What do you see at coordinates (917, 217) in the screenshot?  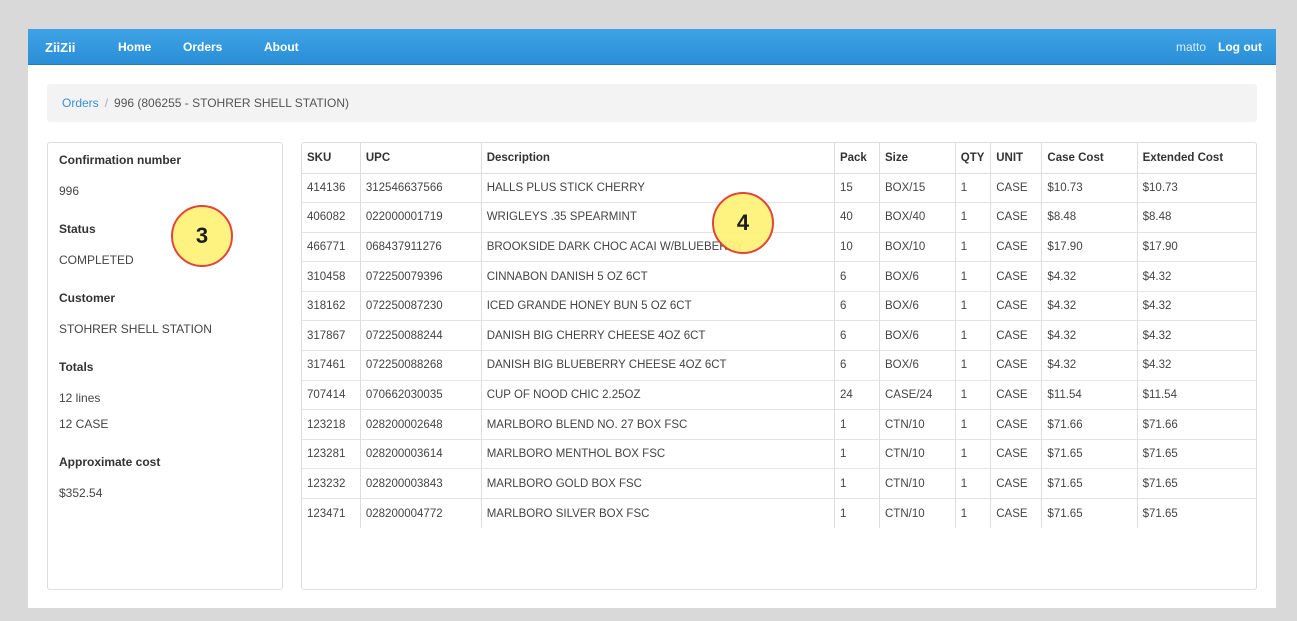 I see `cell-size: BOX/40` at bounding box center [917, 217].